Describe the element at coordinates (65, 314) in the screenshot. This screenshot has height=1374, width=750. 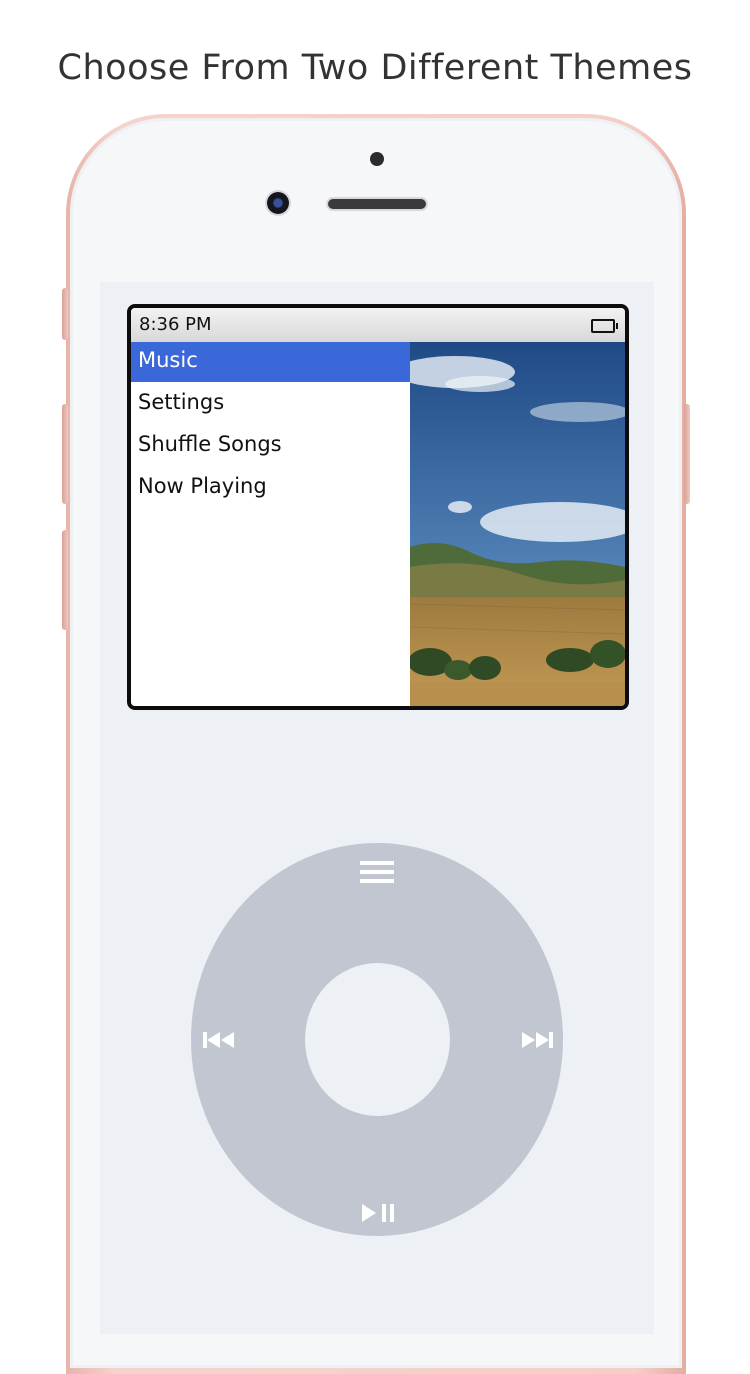
I see `mute-switch` at that location.